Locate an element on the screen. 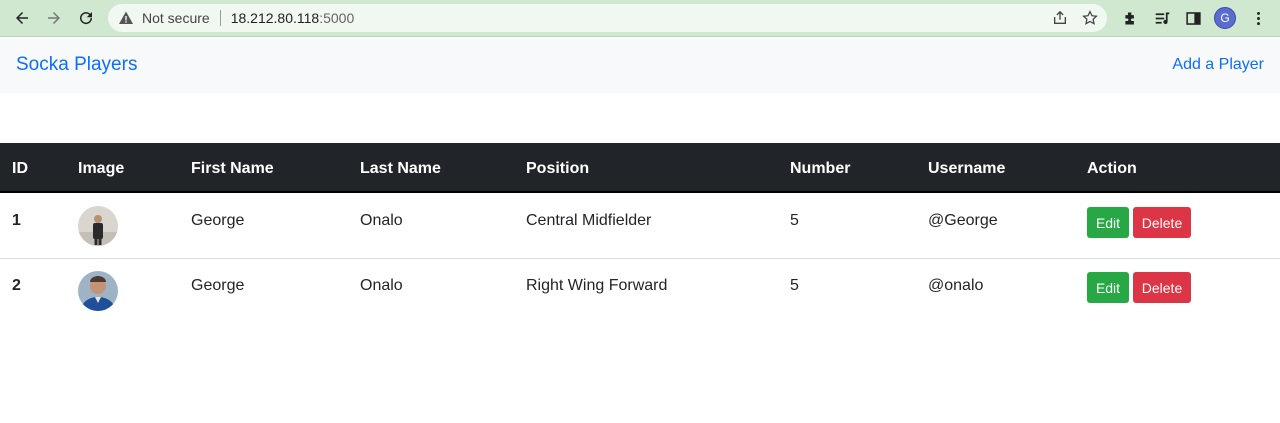 Image resolution: width=1280 pixels, height=423 pixels. profile-avatar: G is located at coordinates (1225, 18).